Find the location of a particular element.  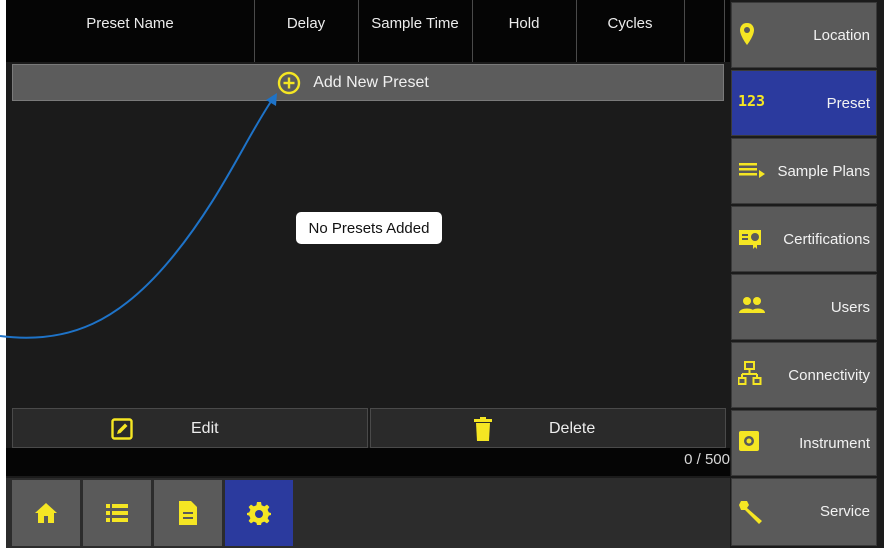

document-icon is located at coordinates (188, 513).